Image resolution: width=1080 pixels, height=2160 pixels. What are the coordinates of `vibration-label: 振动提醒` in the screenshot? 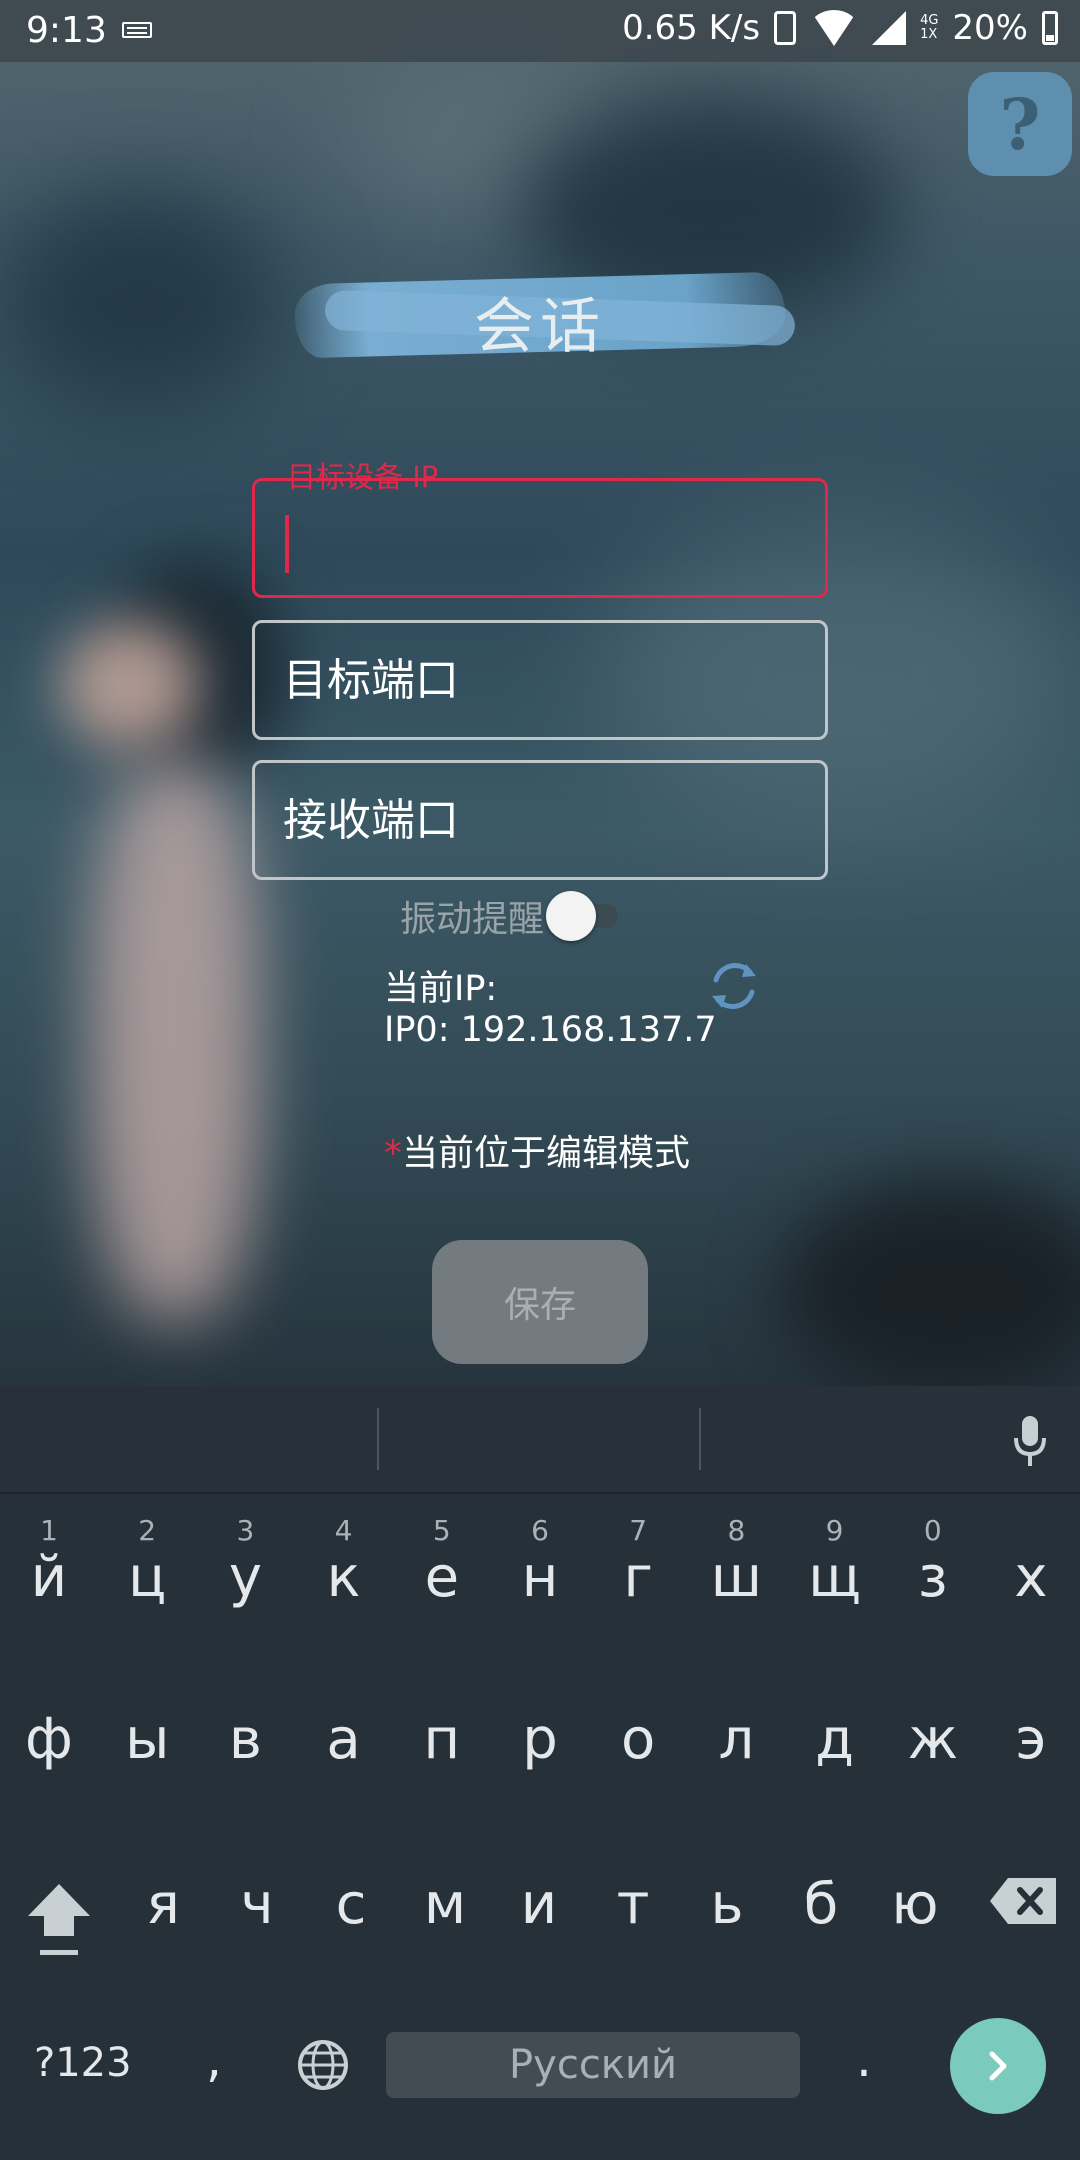 It's located at (472, 919).